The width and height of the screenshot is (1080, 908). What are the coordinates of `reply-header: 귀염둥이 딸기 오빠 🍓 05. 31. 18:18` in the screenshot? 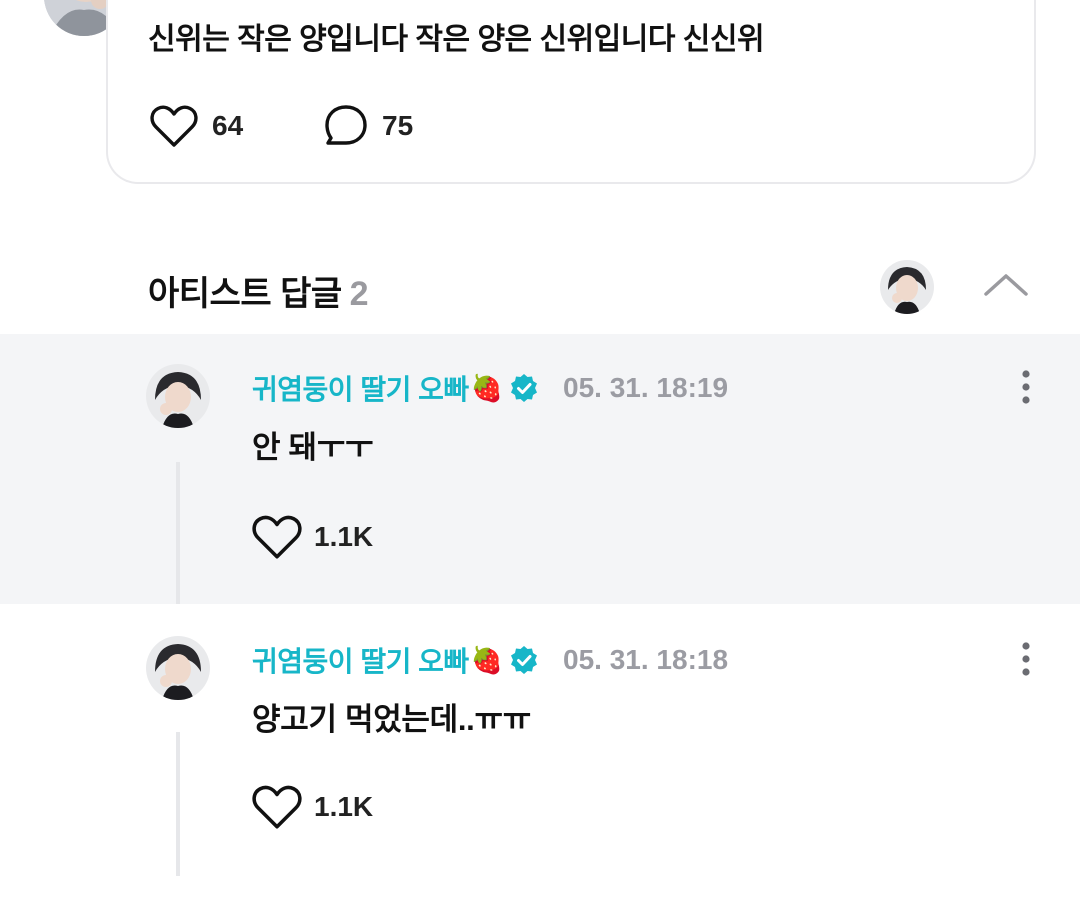 It's located at (490, 660).